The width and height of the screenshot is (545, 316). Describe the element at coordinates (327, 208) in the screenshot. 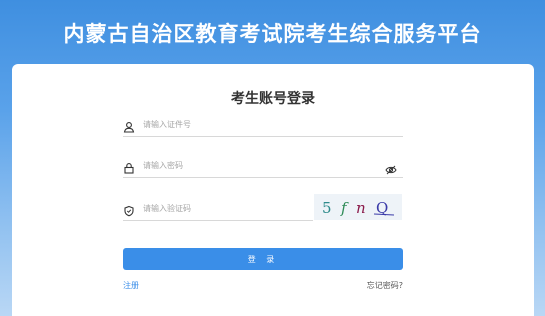

I see `captcha-char: 5` at that location.